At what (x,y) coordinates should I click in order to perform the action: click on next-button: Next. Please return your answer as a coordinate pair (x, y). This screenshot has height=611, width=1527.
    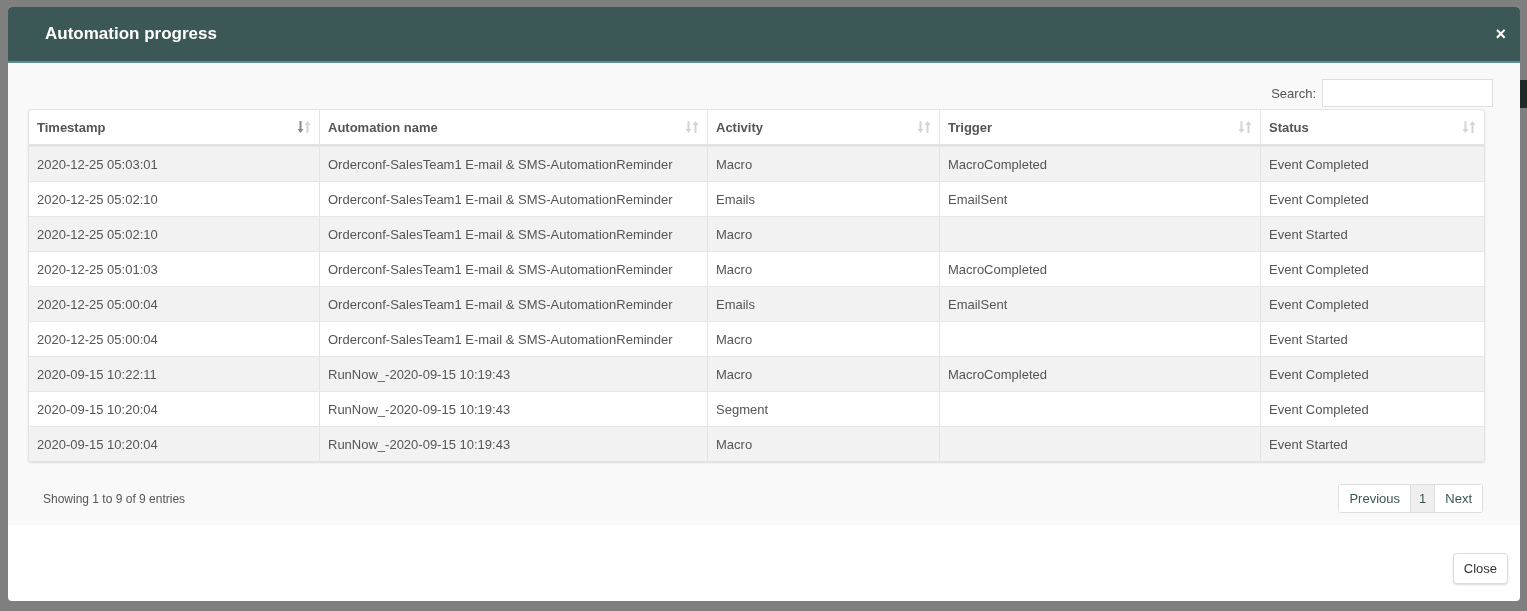
    Looking at the image, I should click on (1458, 498).